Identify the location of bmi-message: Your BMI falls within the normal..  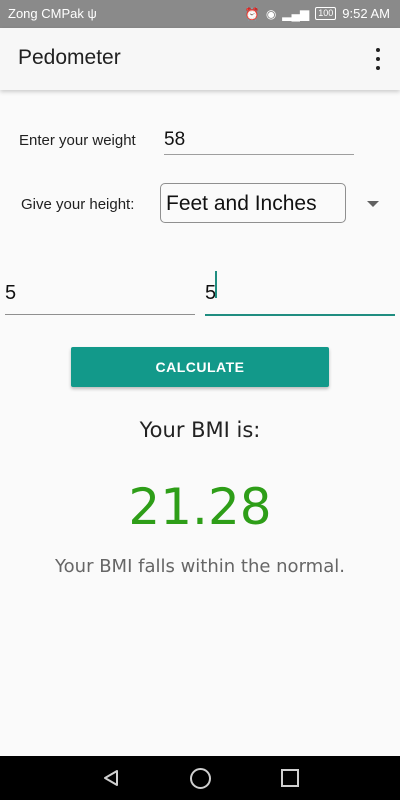
(200, 566).